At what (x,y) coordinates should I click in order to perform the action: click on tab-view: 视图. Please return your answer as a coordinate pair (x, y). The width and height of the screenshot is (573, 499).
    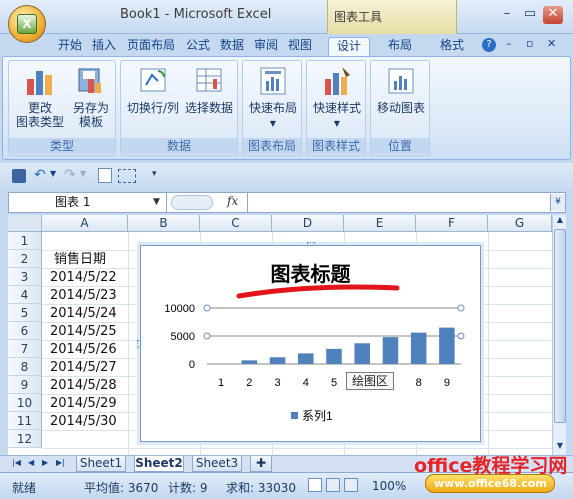
    Looking at the image, I should click on (300, 46).